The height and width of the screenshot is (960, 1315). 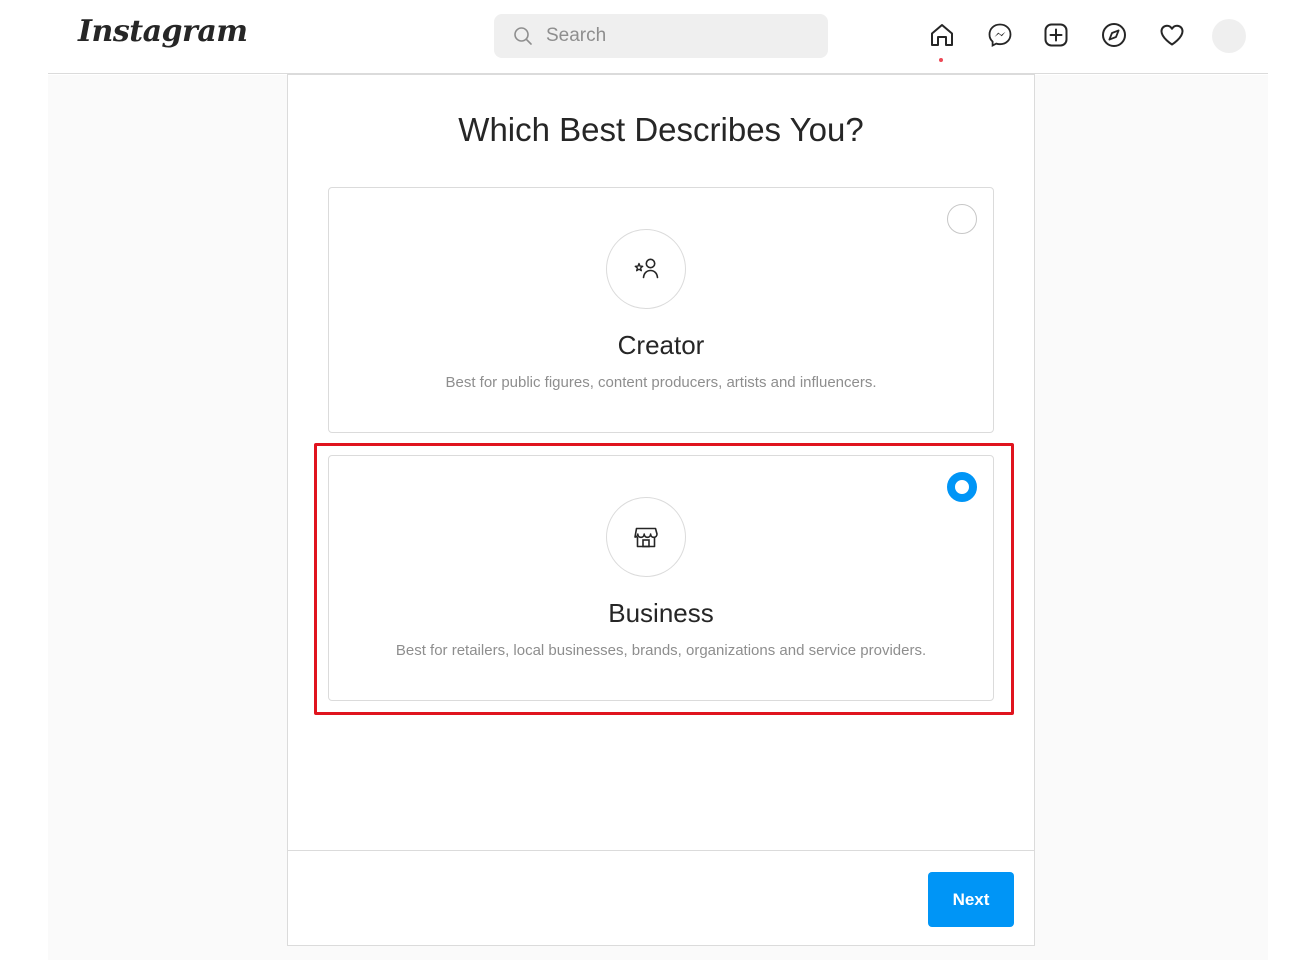 I want to click on next-button: Next, so click(x=971, y=899).